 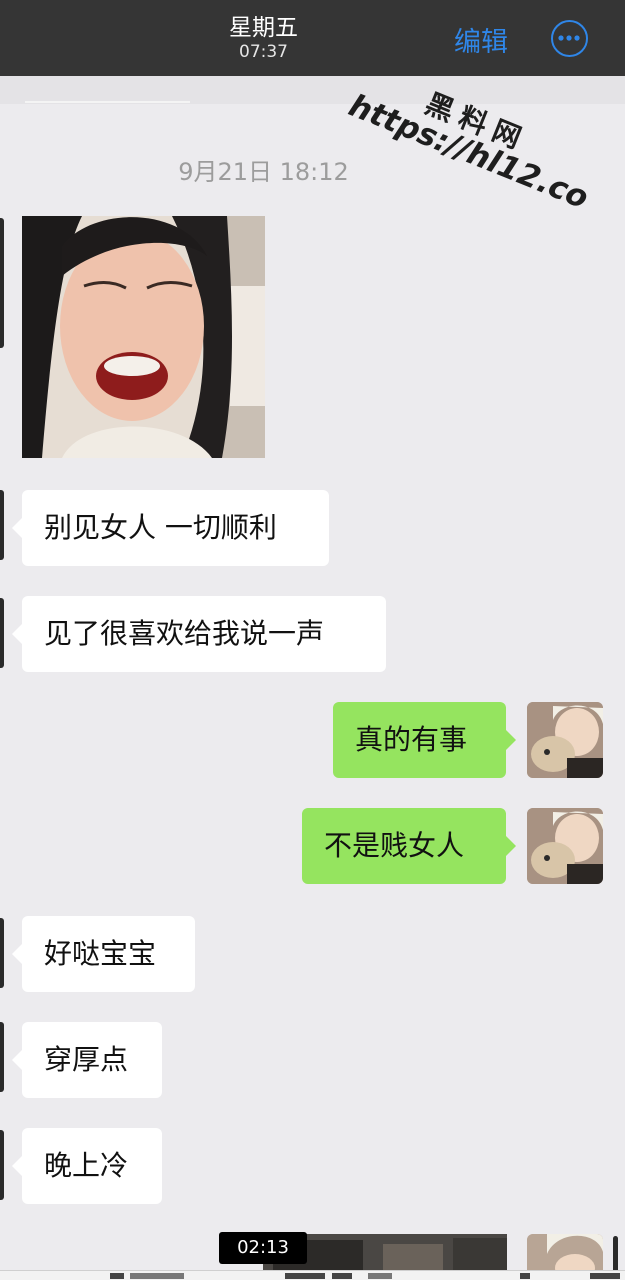 I want to click on message-bubble-outgoing: 真的有事, so click(x=424, y=740).